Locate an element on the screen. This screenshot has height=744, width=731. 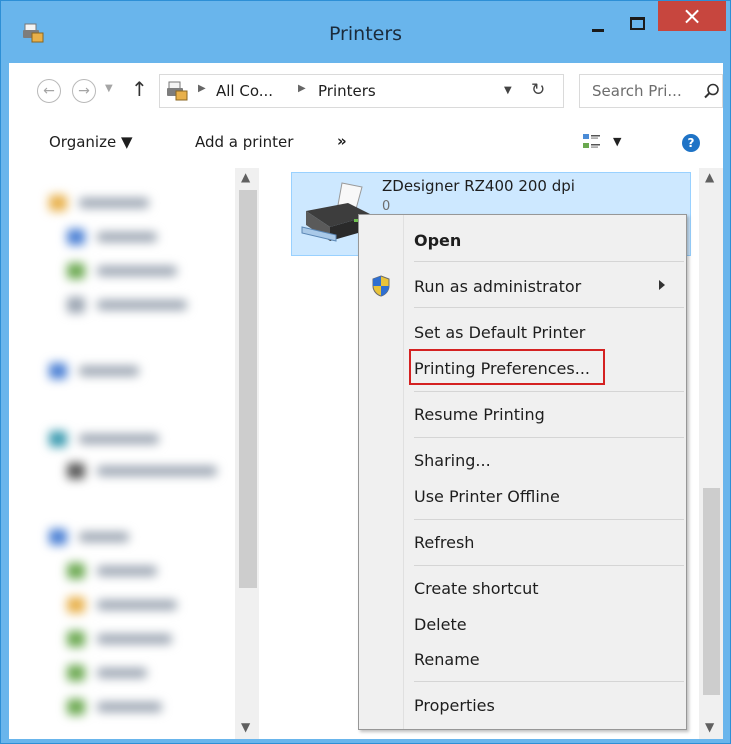
menu-item-set-as-default-printer: Set as Default Printer is located at coordinates (522, 333).